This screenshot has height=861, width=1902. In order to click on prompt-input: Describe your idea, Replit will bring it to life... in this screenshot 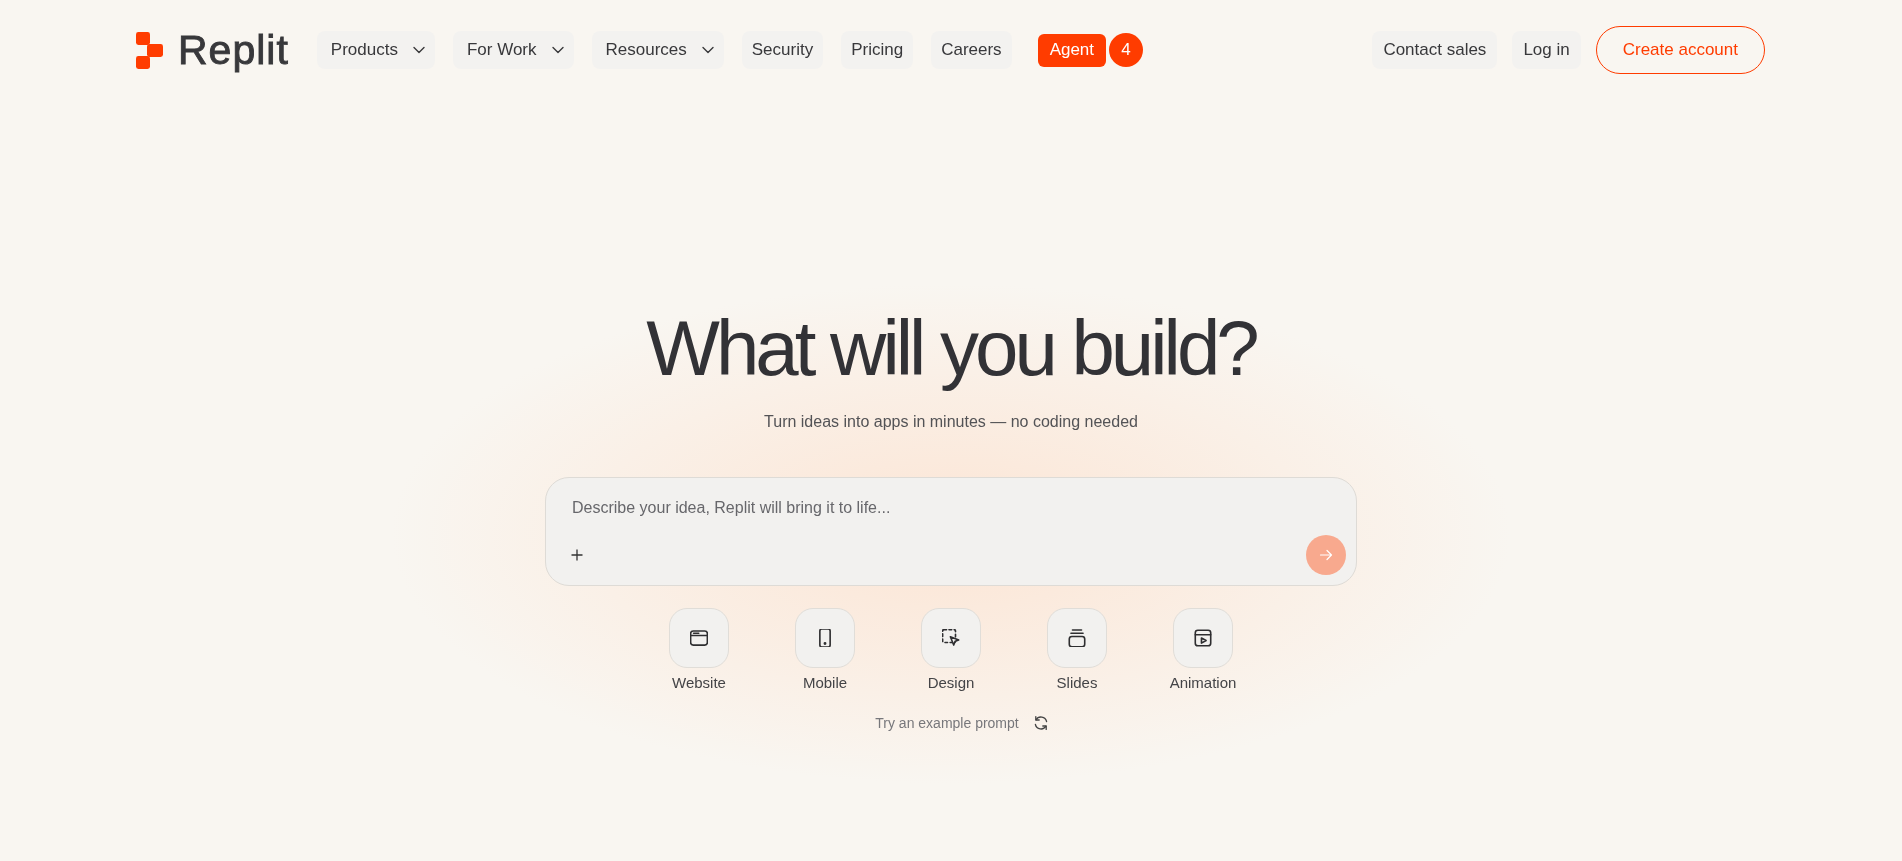, I will do `click(872, 508)`.